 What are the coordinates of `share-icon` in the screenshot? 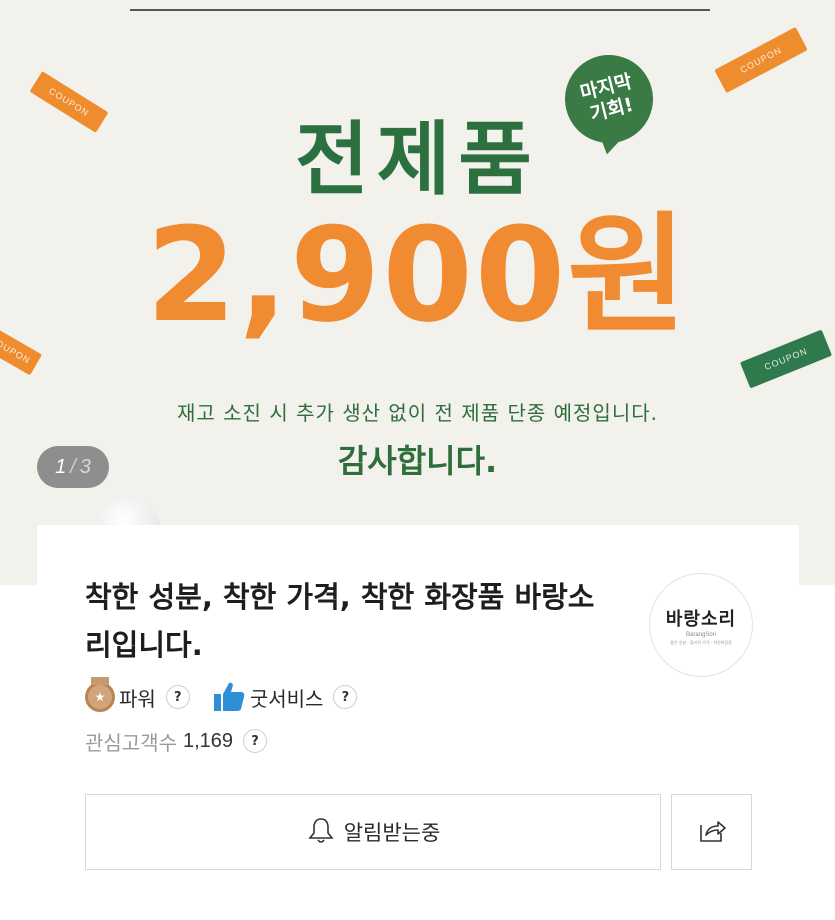 It's located at (712, 832).